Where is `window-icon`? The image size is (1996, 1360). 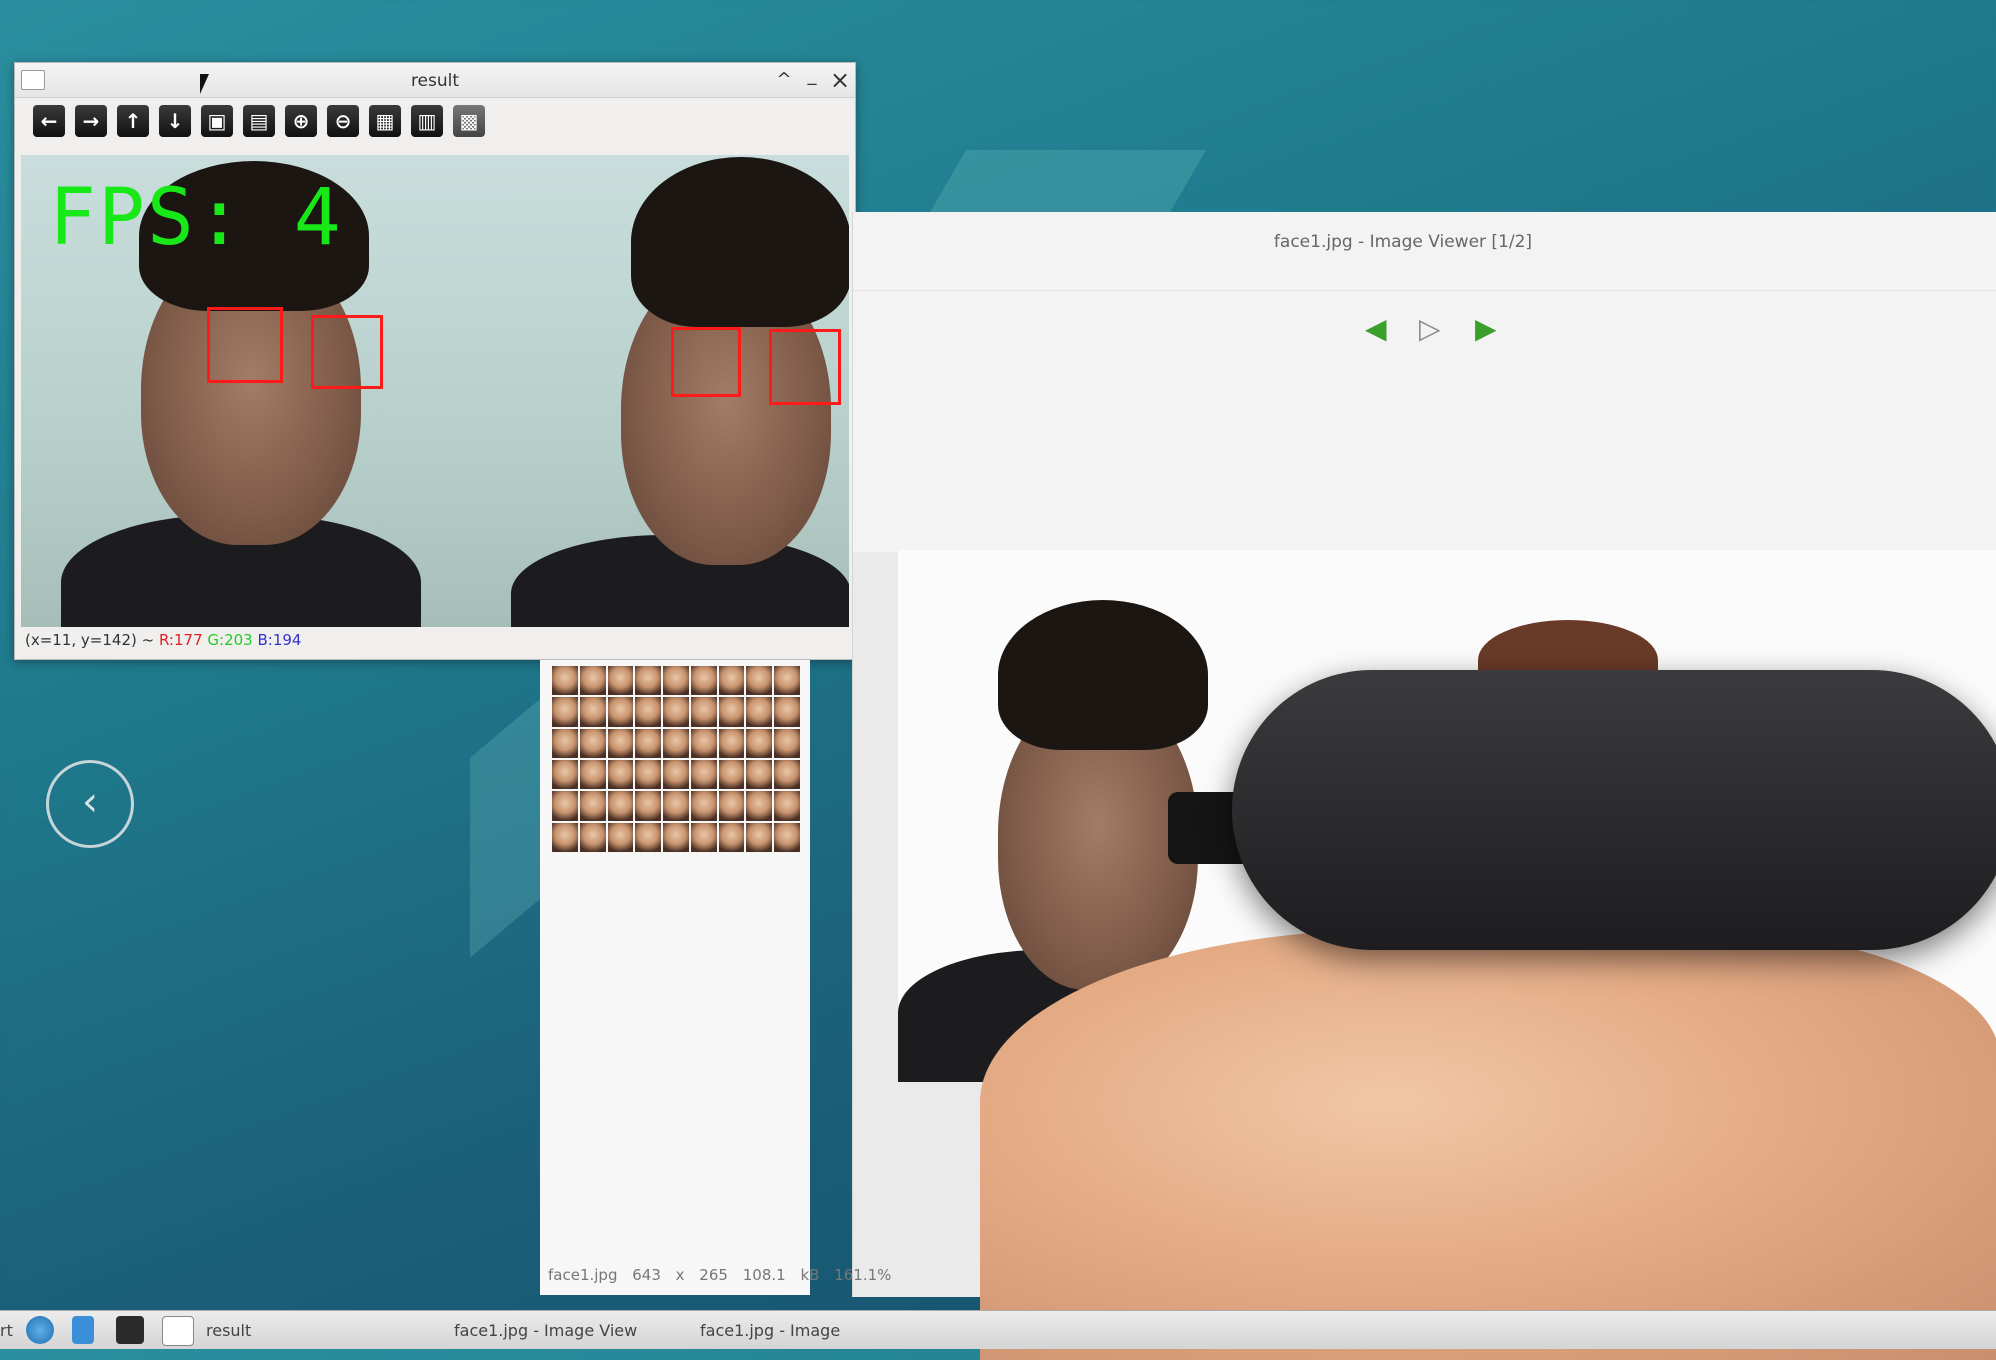
window-icon is located at coordinates (178, 1331).